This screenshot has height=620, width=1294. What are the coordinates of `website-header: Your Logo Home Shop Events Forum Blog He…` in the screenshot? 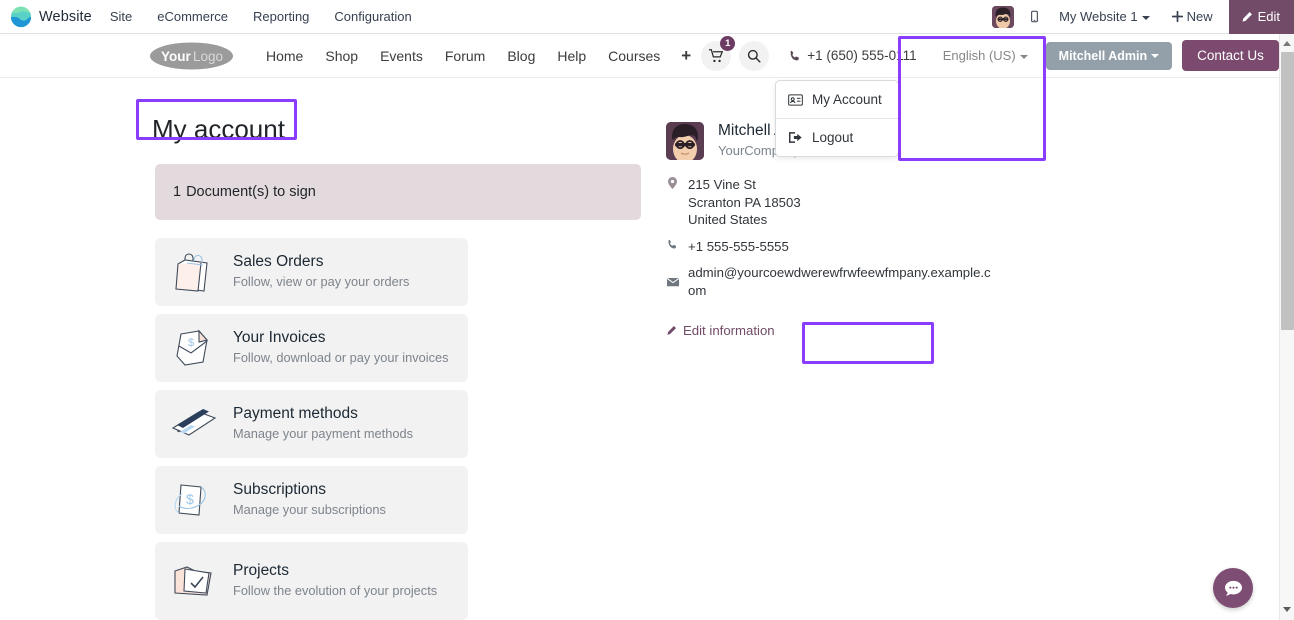 It's located at (642, 56).